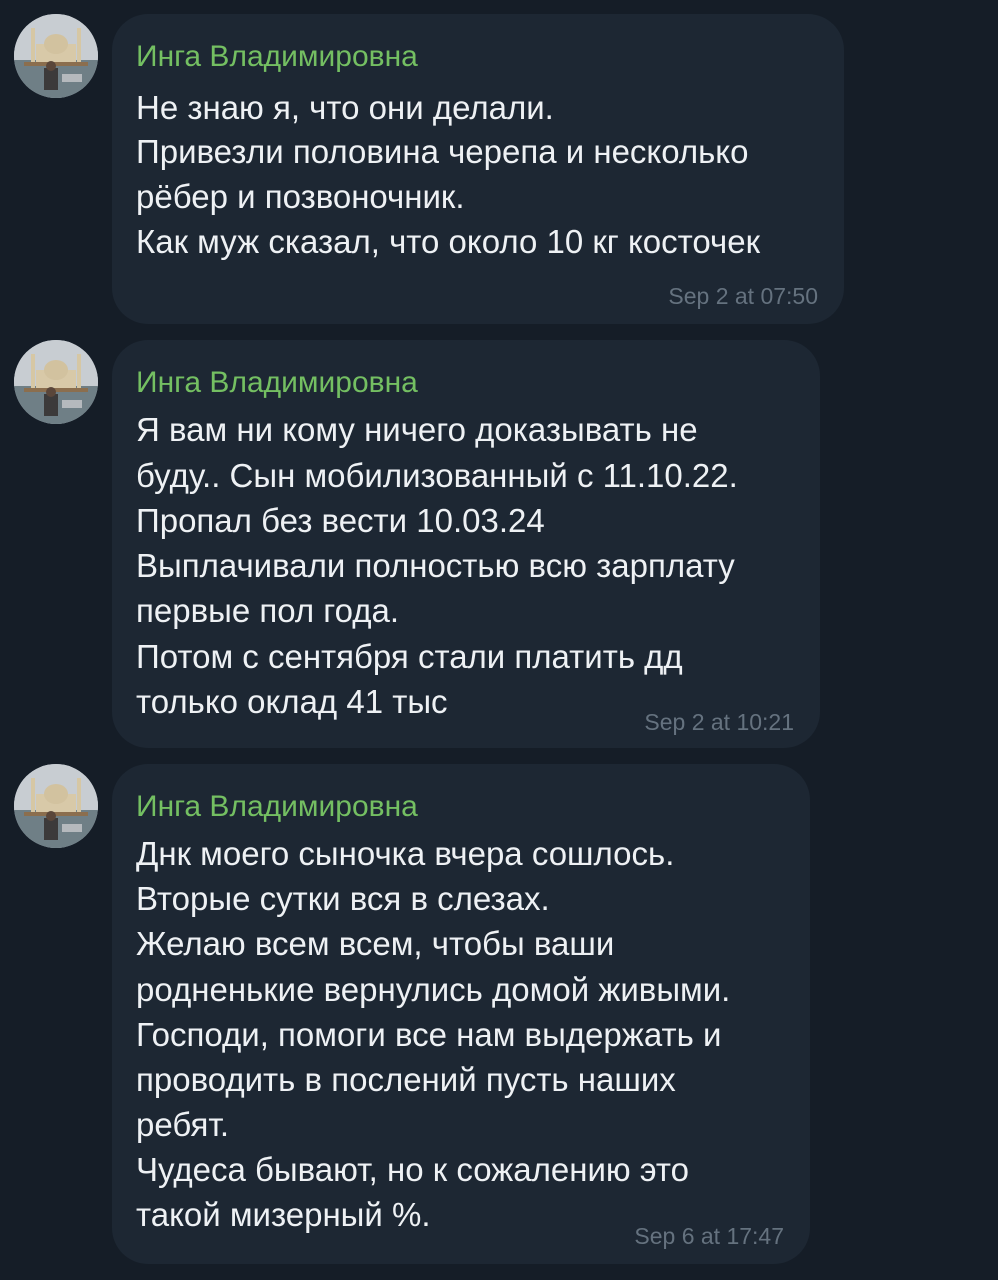 This screenshot has width=998, height=1280. I want to click on message-text-line: Господи, помоги все нам выдержать и, so click(429, 1034).